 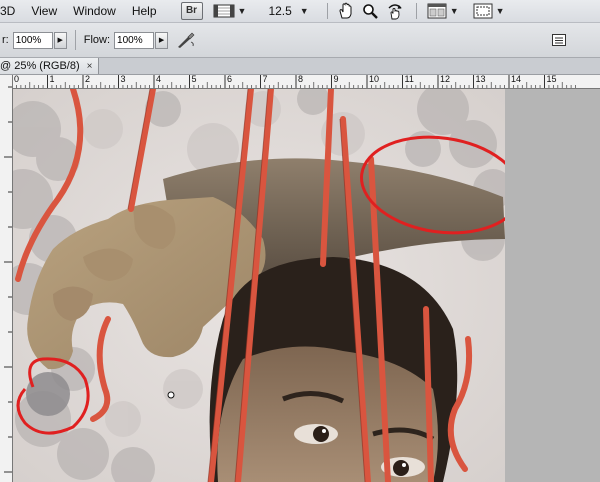 What do you see at coordinates (11, 11) in the screenshot?
I see `menu-3d: 3D` at bounding box center [11, 11].